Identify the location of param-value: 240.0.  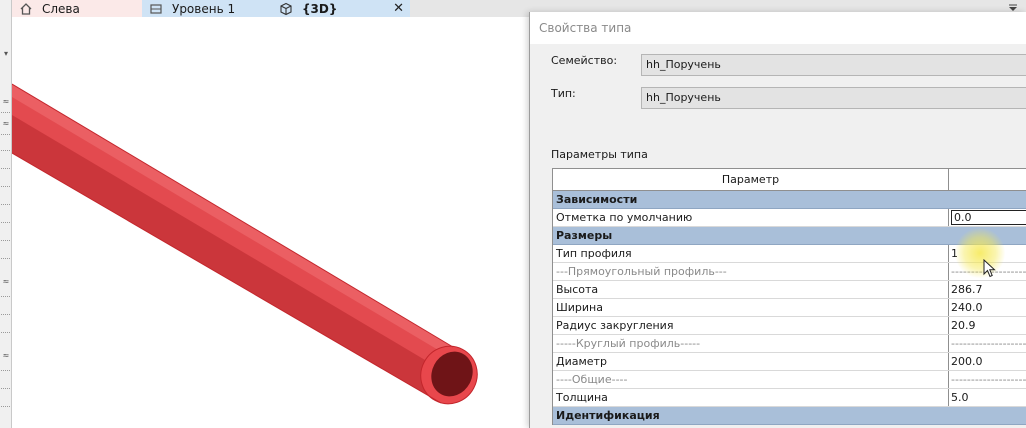
(987, 307).